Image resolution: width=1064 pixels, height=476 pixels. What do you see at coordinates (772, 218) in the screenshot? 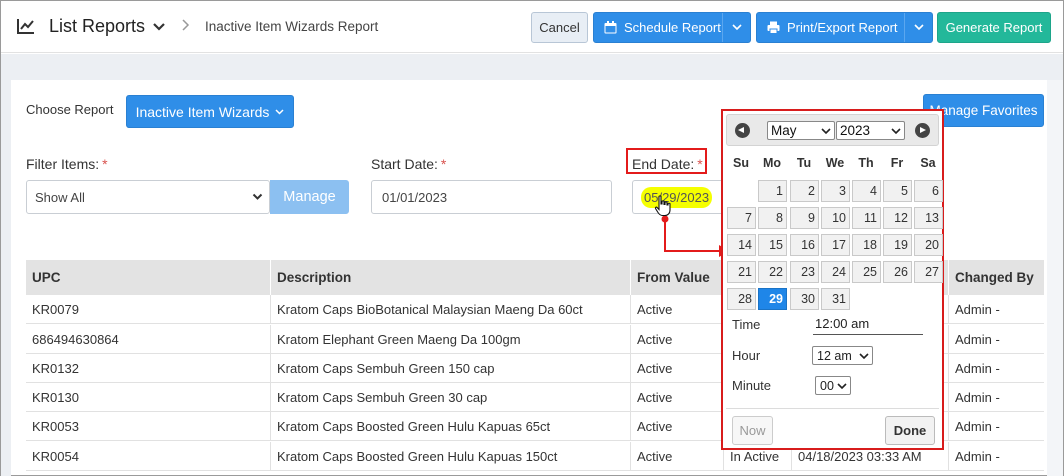
I see `calendar-day: 8` at bounding box center [772, 218].